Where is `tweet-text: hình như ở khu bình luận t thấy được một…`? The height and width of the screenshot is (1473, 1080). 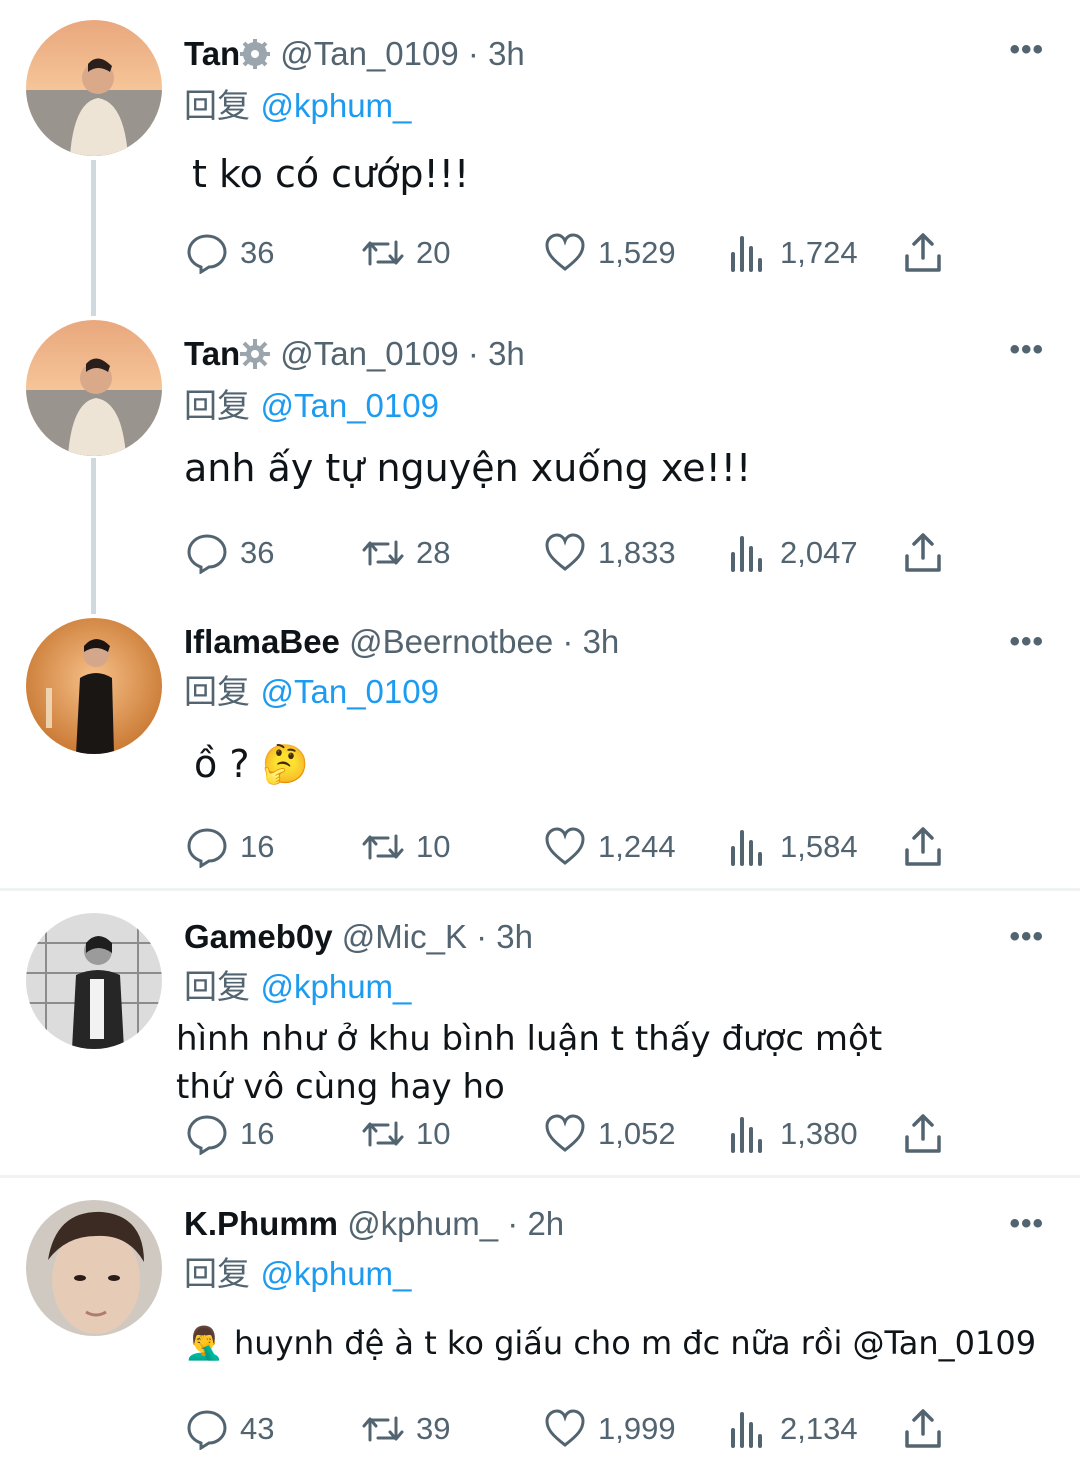 tweet-text: hình như ở khu bình luận t thấy được một… is located at coordinates (529, 1063).